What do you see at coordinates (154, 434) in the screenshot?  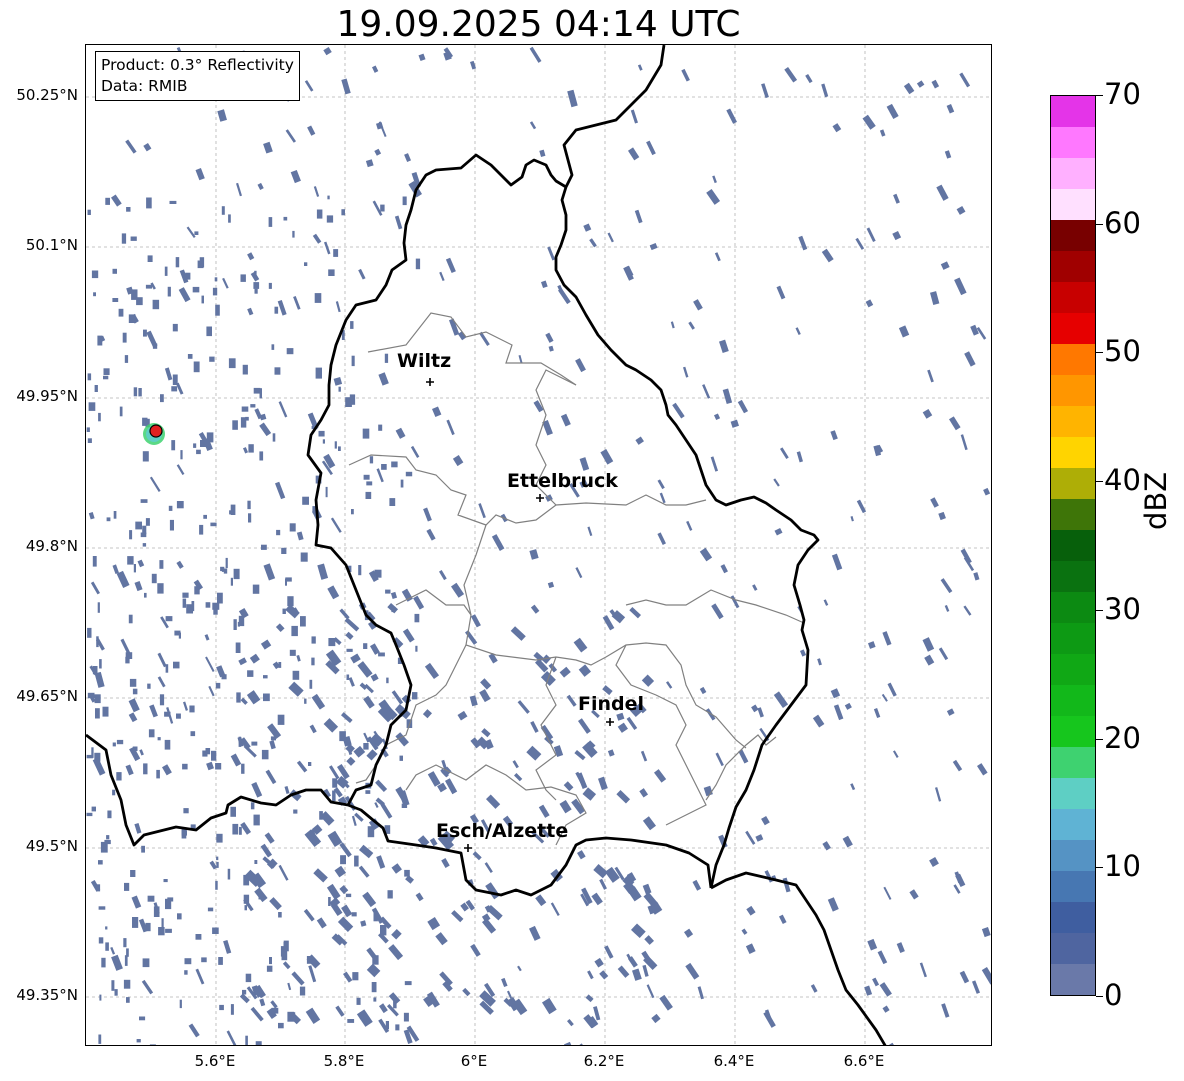 I see `radar-site` at bounding box center [154, 434].